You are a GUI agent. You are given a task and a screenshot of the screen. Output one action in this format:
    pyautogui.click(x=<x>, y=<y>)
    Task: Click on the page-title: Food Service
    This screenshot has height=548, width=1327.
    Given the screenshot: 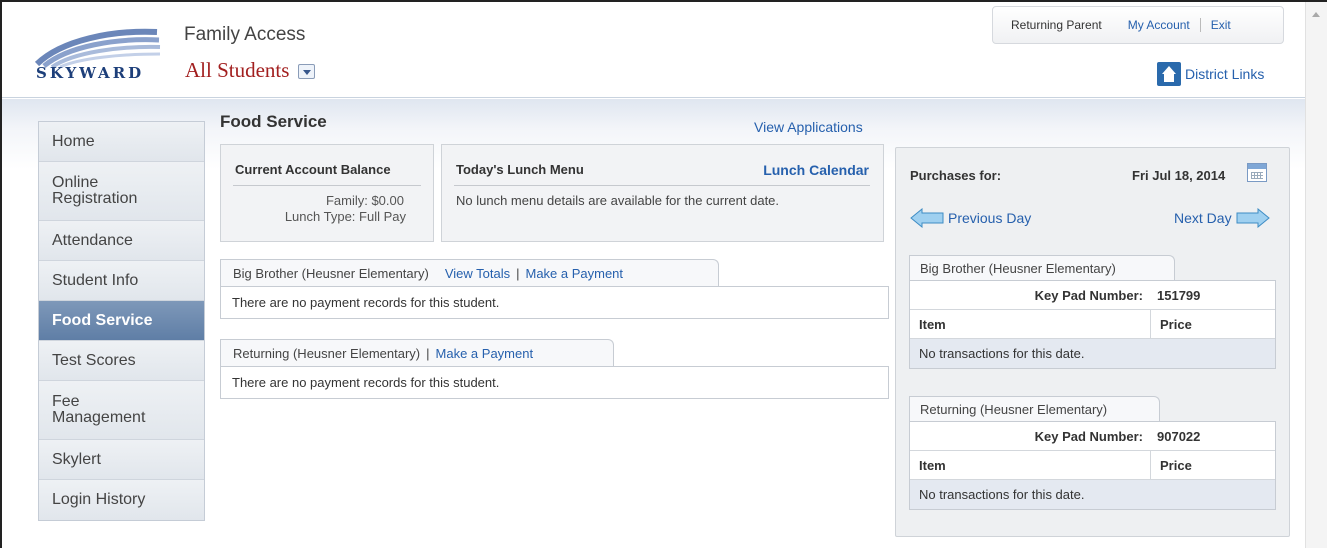 What is the action you would take?
    pyautogui.click(x=273, y=121)
    